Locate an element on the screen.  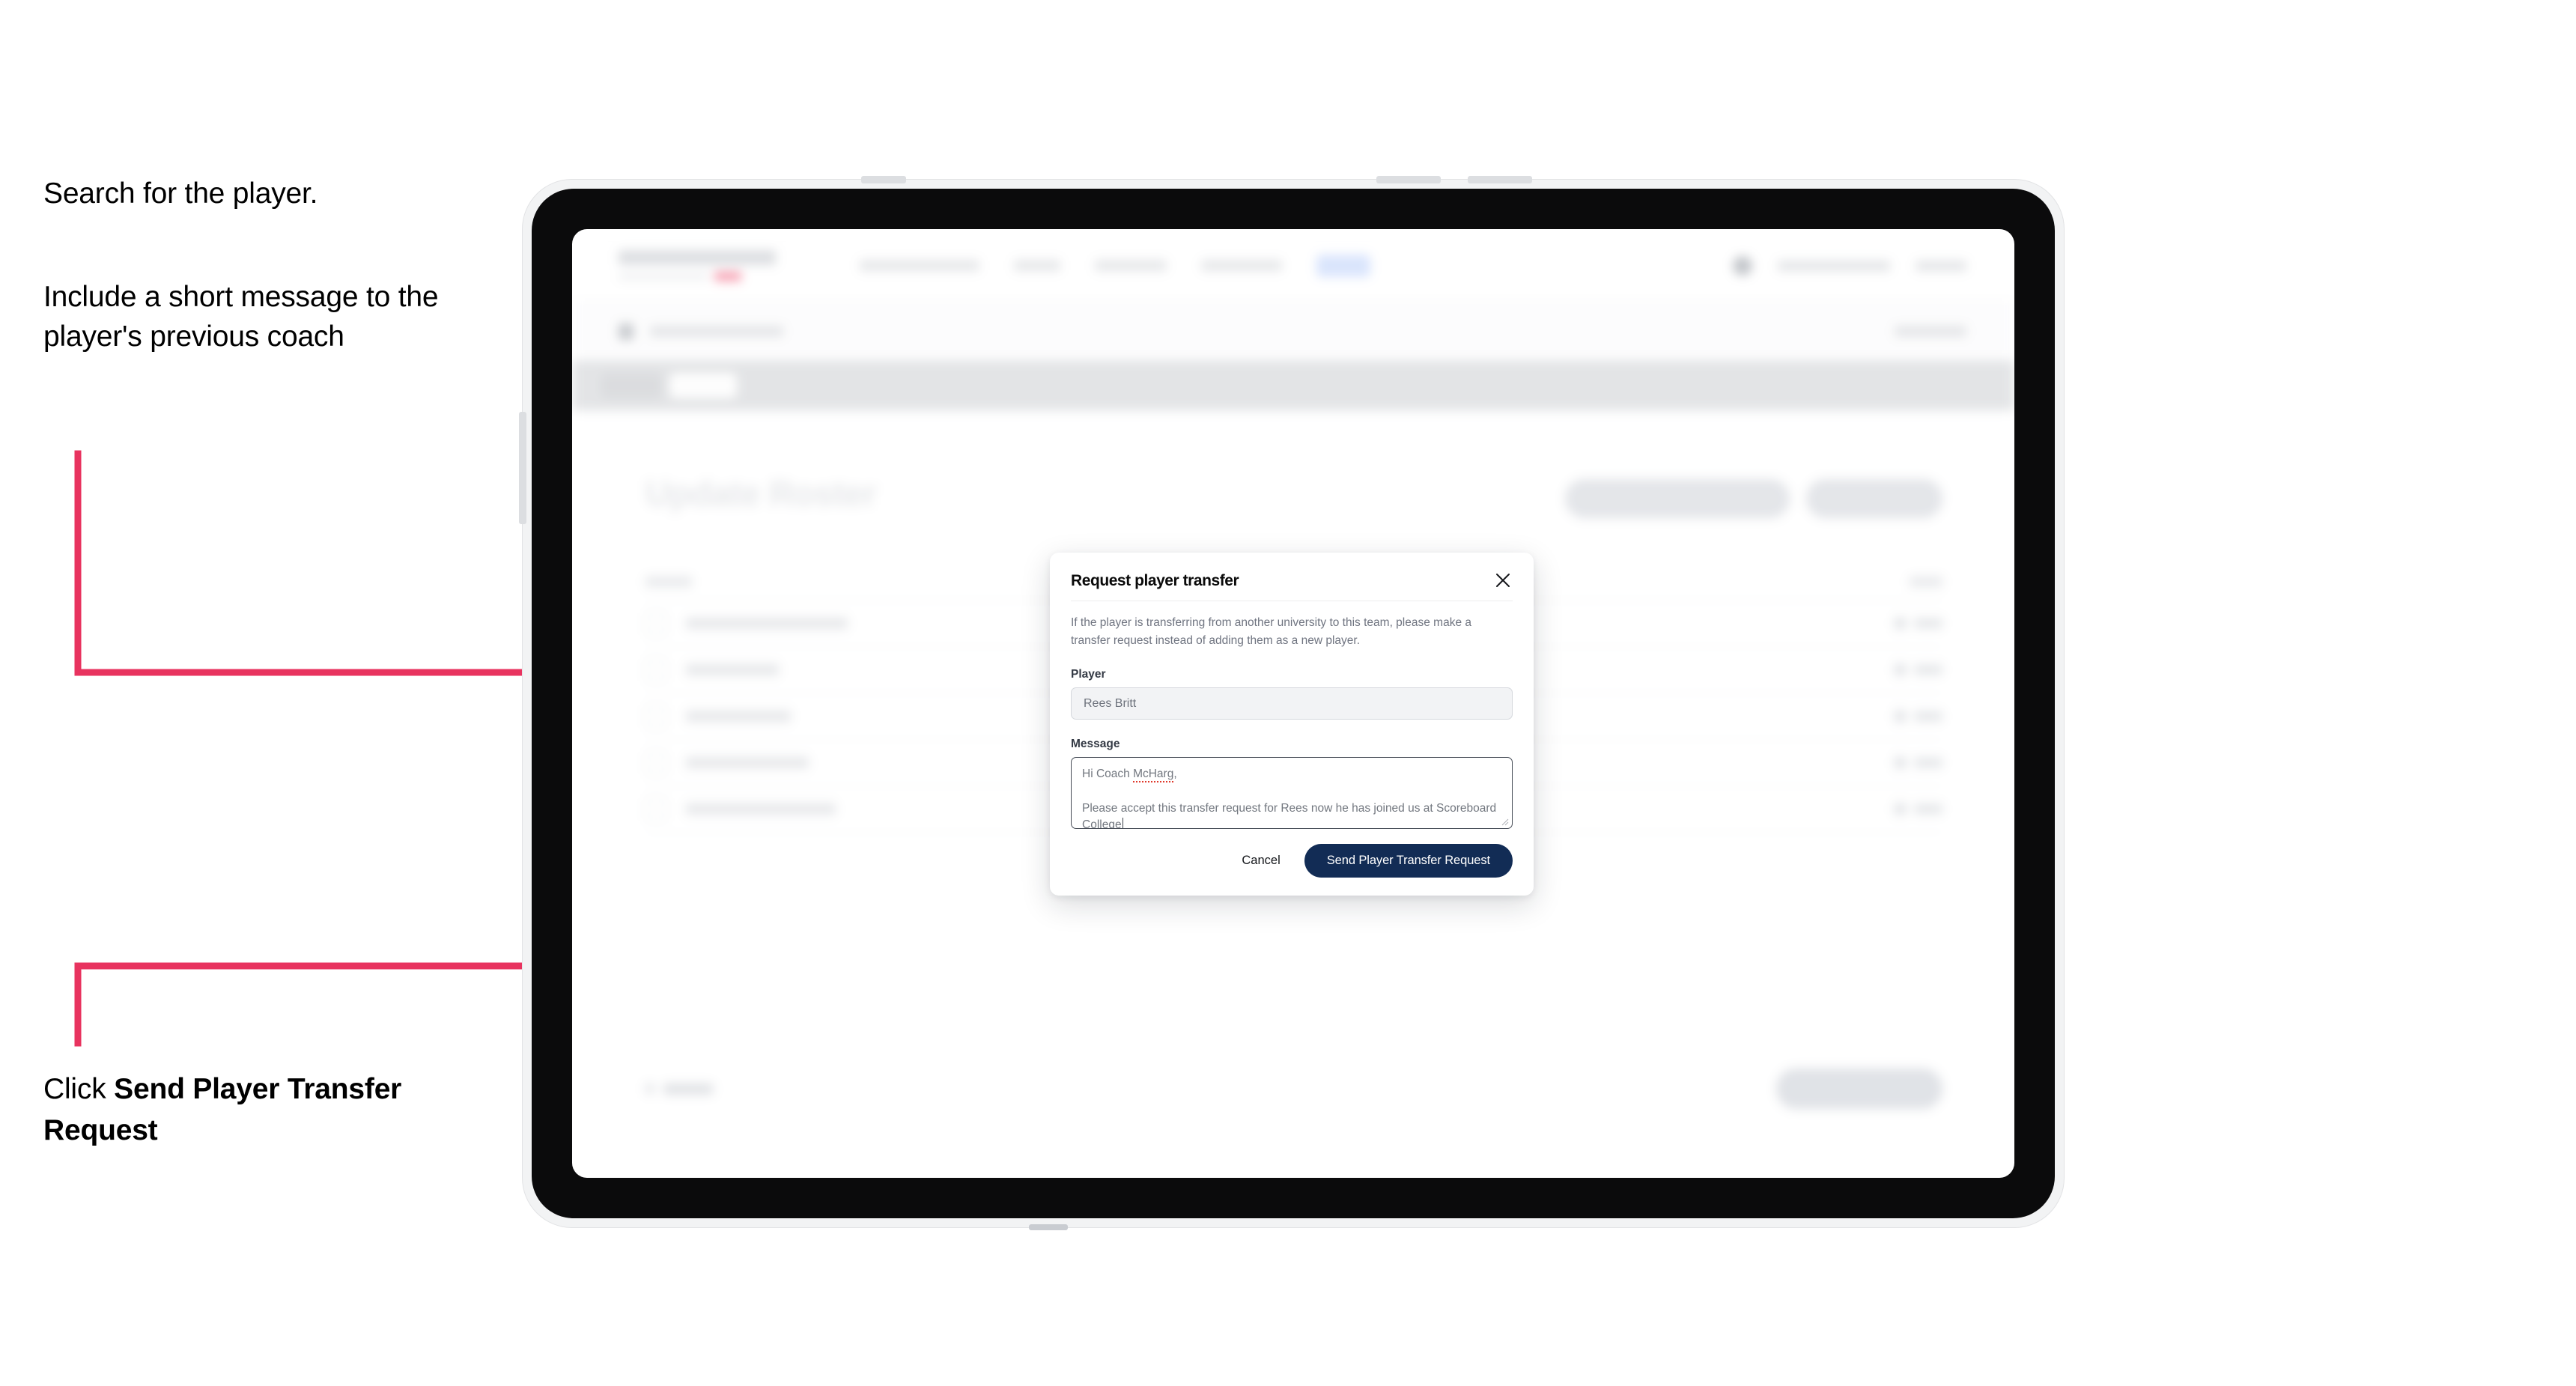
dialog-actions: Cancel Send Player Transfer Request is located at coordinates (1292, 861).